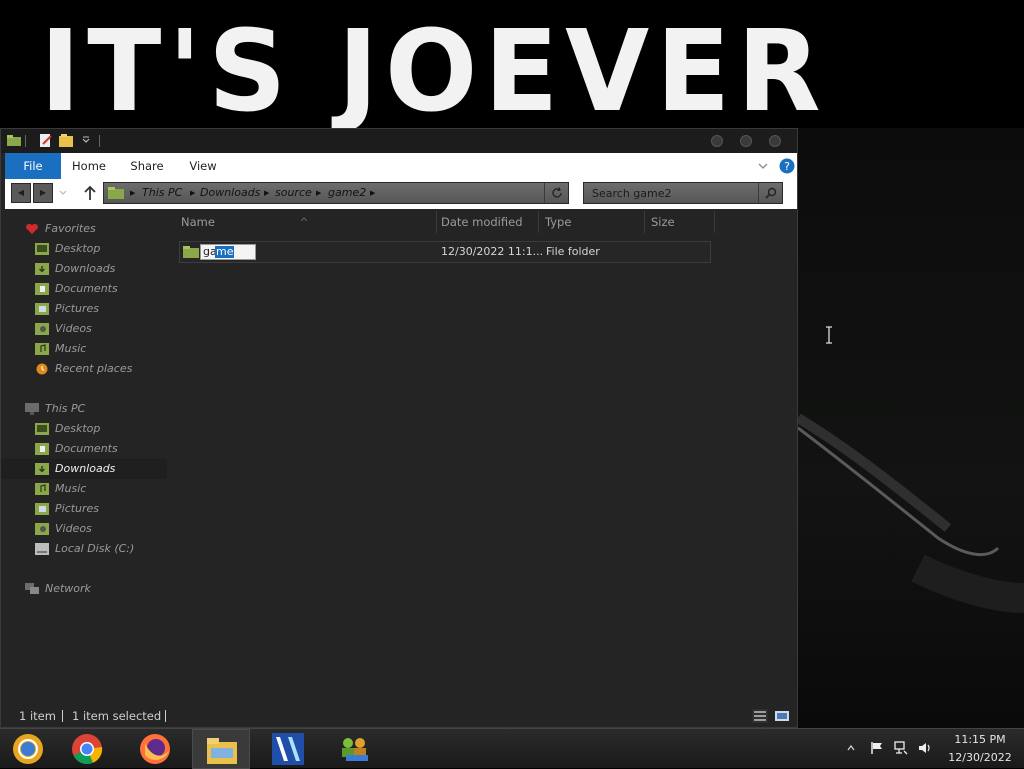  I want to click on nav-fav-desktop: Desktop, so click(84, 249).